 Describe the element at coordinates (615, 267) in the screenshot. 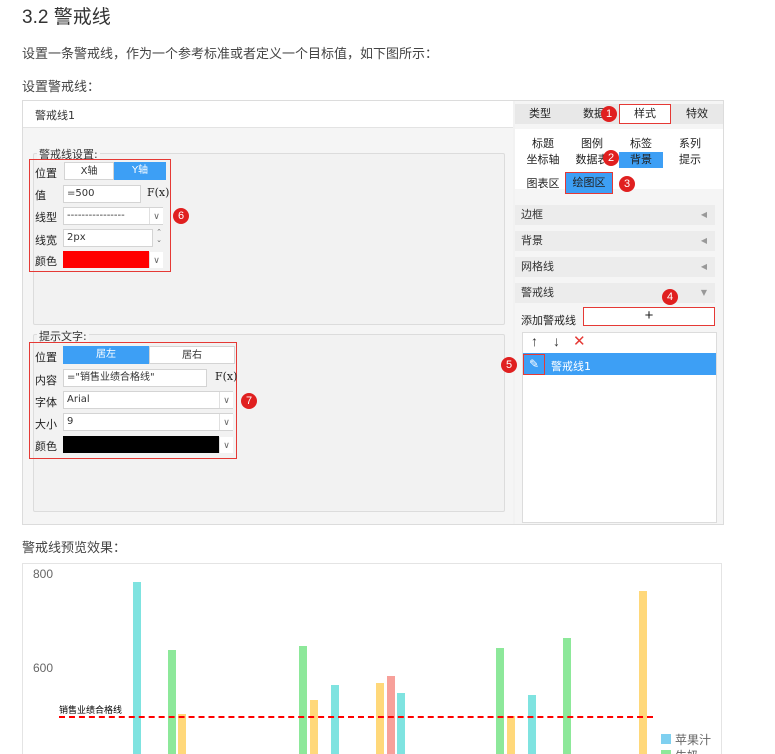

I see `section-gridlines: 网格线 ◀` at that location.